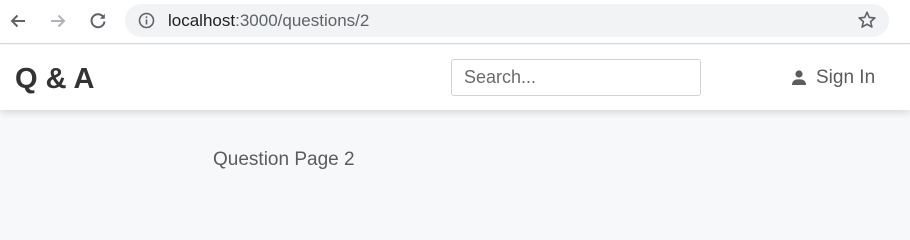 The width and height of the screenshot is (910, 240). Describe the element at coordinates (284, 159) in the screenshot. I see `page-title: Question Page 2` at that location.